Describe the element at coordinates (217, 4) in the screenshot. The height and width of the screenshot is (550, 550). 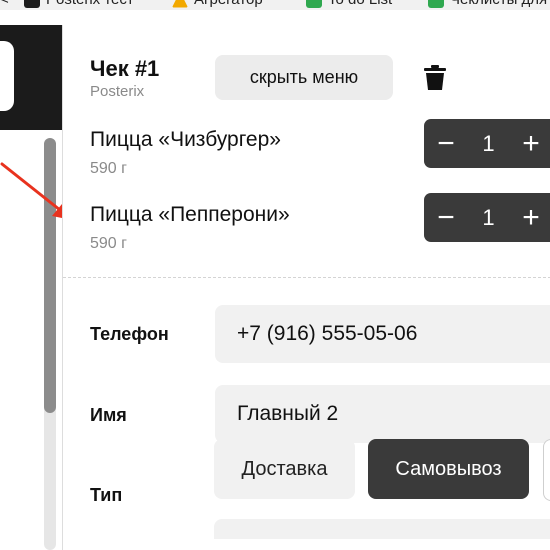
I see `bookmark-aggregator: Агрегатор` at that location.